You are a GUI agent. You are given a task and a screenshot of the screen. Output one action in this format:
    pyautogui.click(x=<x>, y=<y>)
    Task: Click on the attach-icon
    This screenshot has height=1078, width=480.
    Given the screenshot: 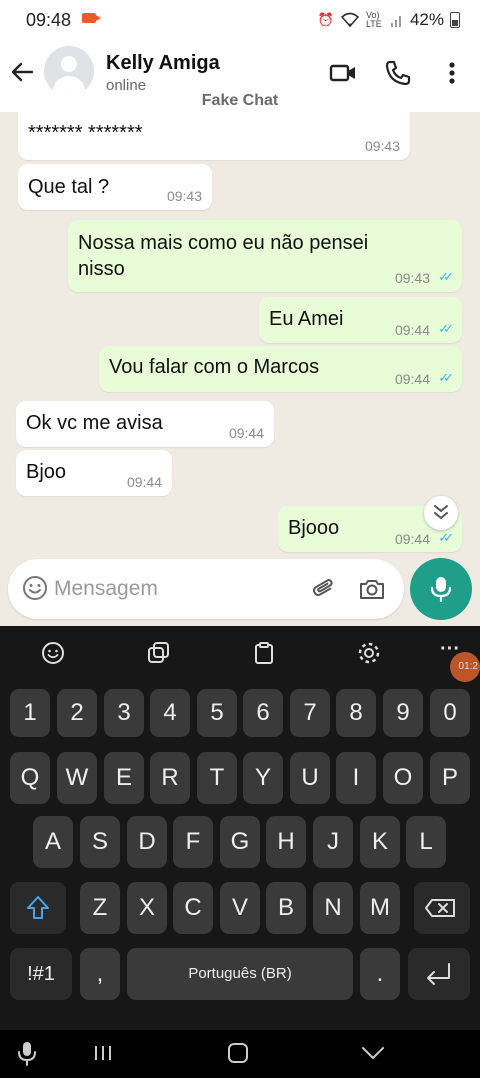 What is the action you would take?
    pyautogui.click(x=324, y=589)
    